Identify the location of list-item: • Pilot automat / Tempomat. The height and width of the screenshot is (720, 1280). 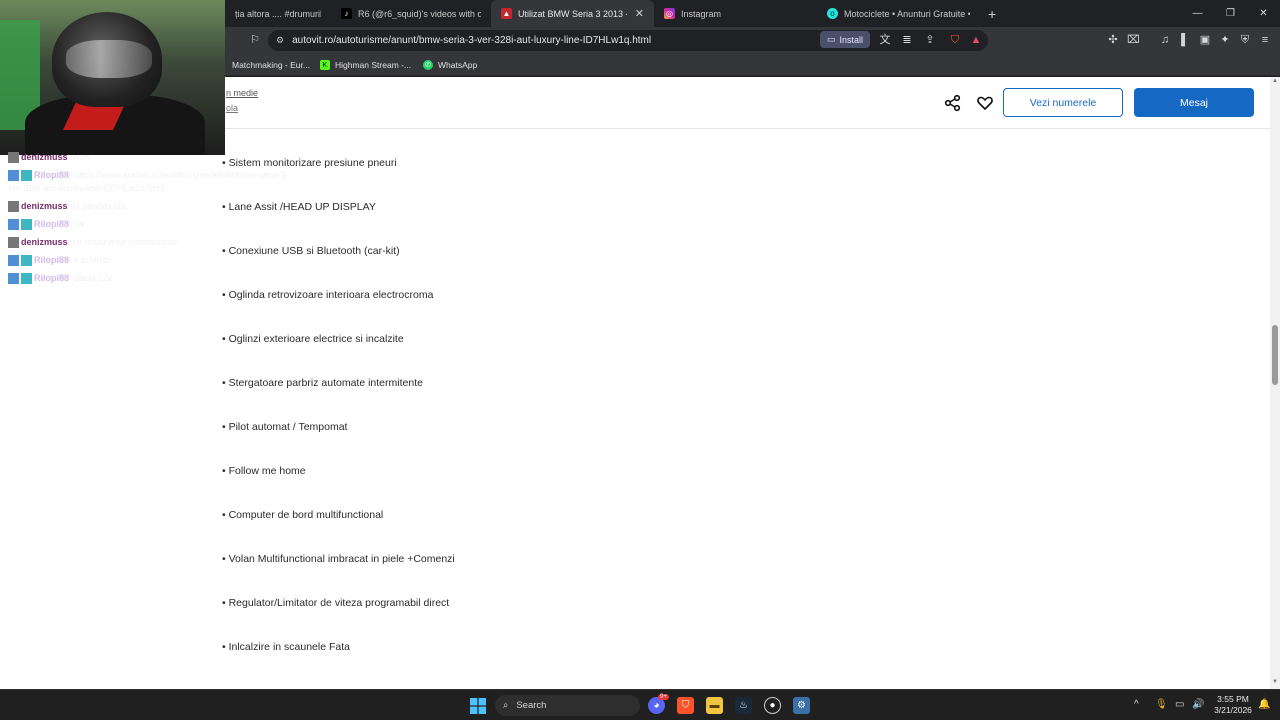
(285, 427).